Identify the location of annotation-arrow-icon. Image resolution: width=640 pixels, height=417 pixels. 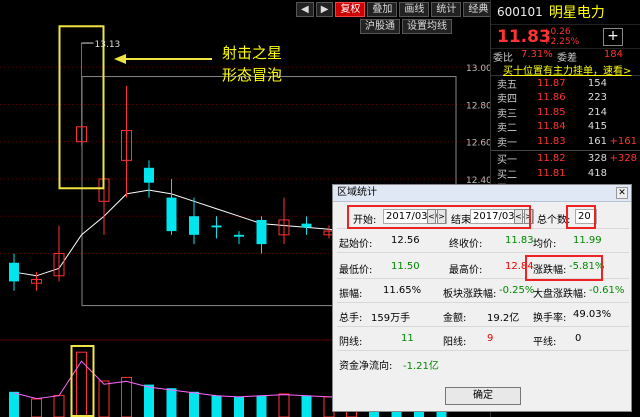
(163, 59).